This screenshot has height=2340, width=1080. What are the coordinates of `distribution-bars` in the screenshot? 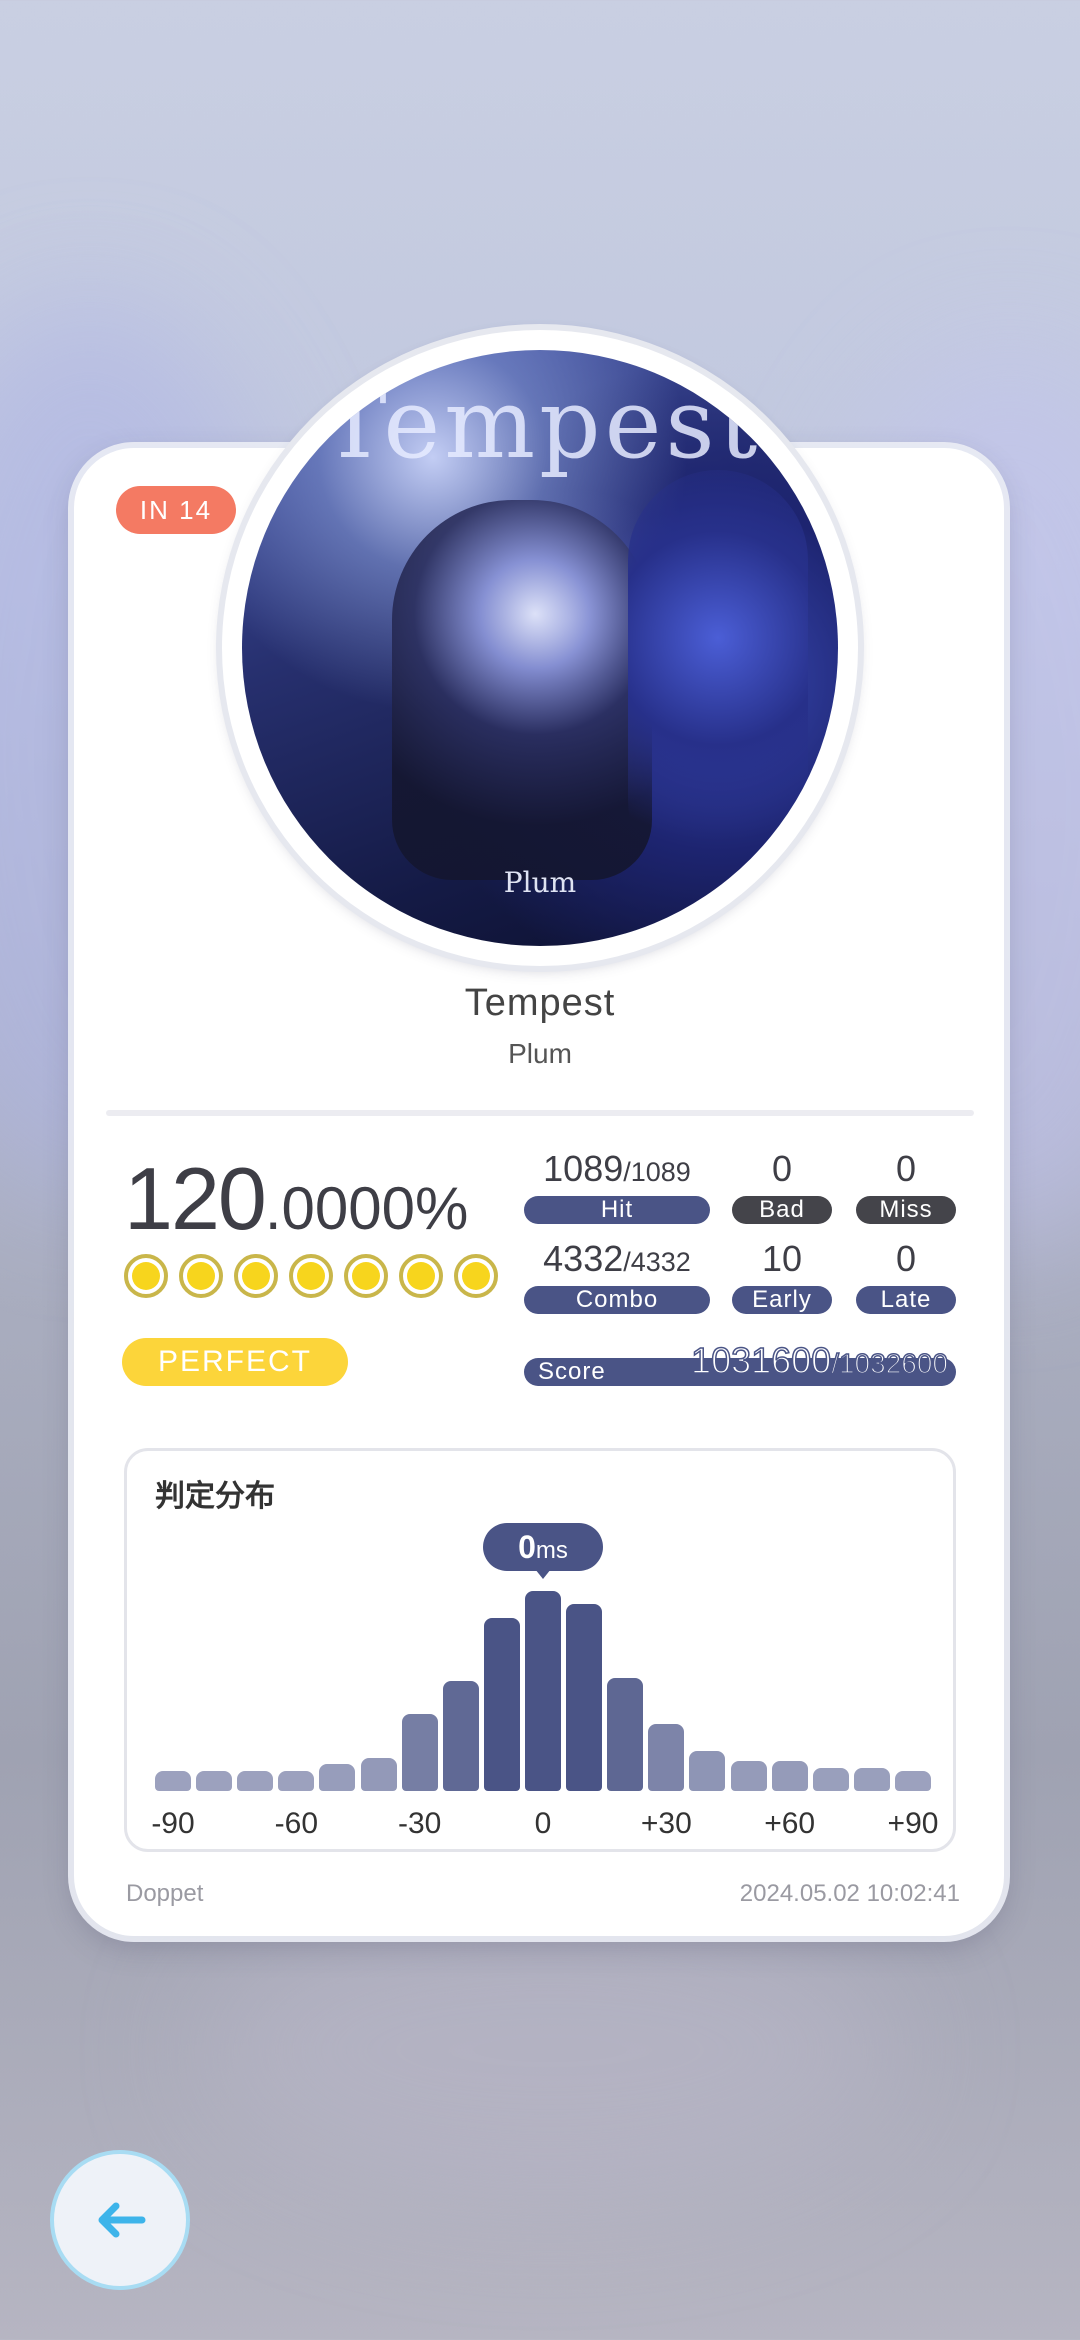 It's located at (543, 1691).